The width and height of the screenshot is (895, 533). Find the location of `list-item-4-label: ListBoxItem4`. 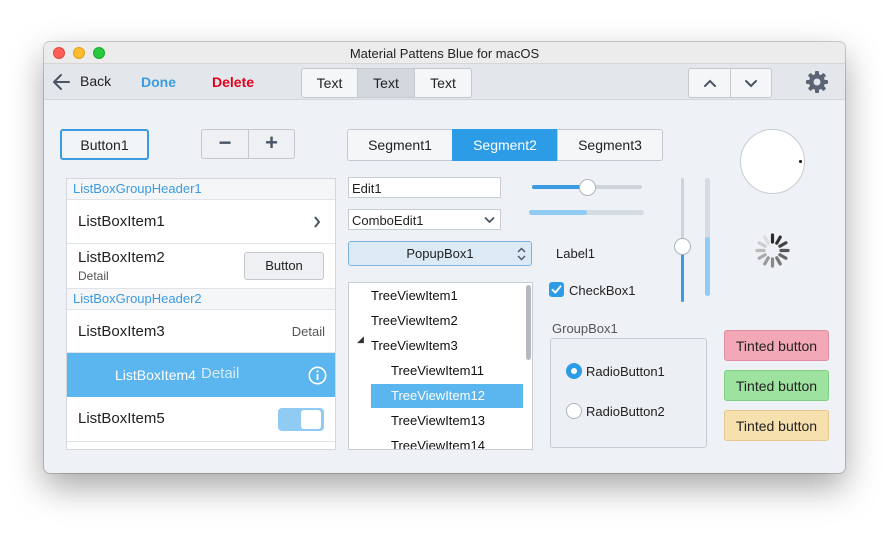

list-item-4-label: ListBoxItem4 is located at coordinates (155, 375).